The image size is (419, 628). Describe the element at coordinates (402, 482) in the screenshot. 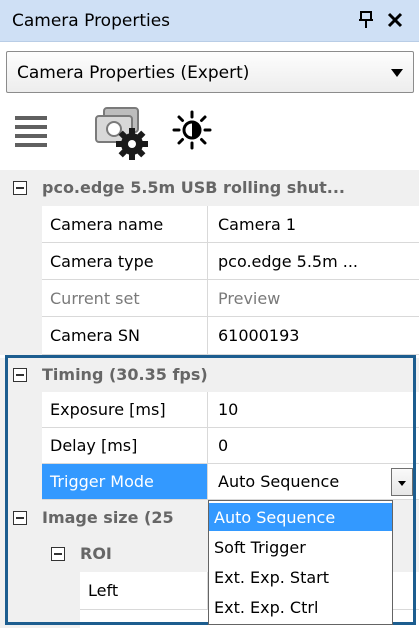

I see `trigger-mode-dropdown-button` at that location.